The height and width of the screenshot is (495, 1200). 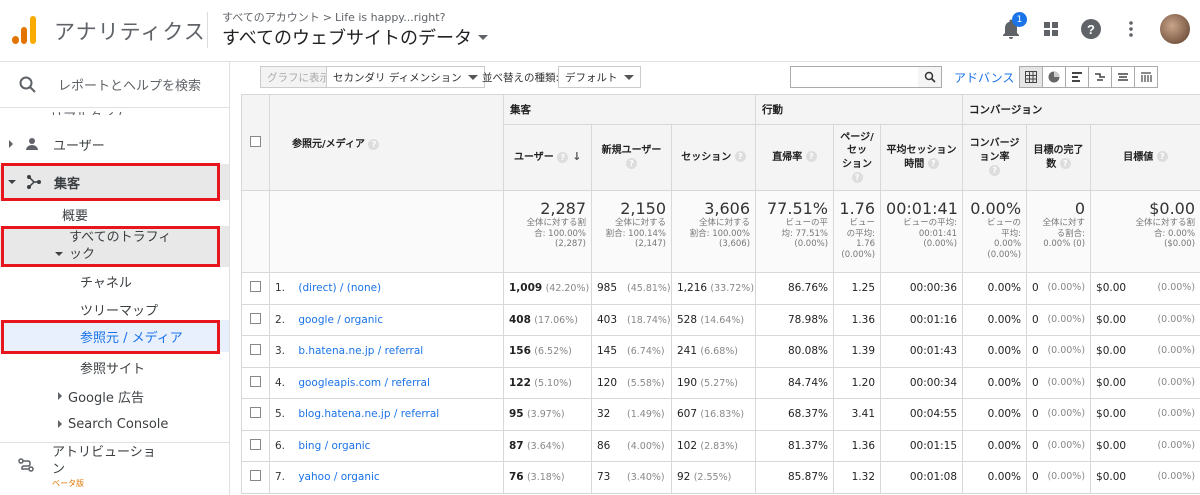 I want to click on view-term-cloud-button, so click(x=1123, y=77).